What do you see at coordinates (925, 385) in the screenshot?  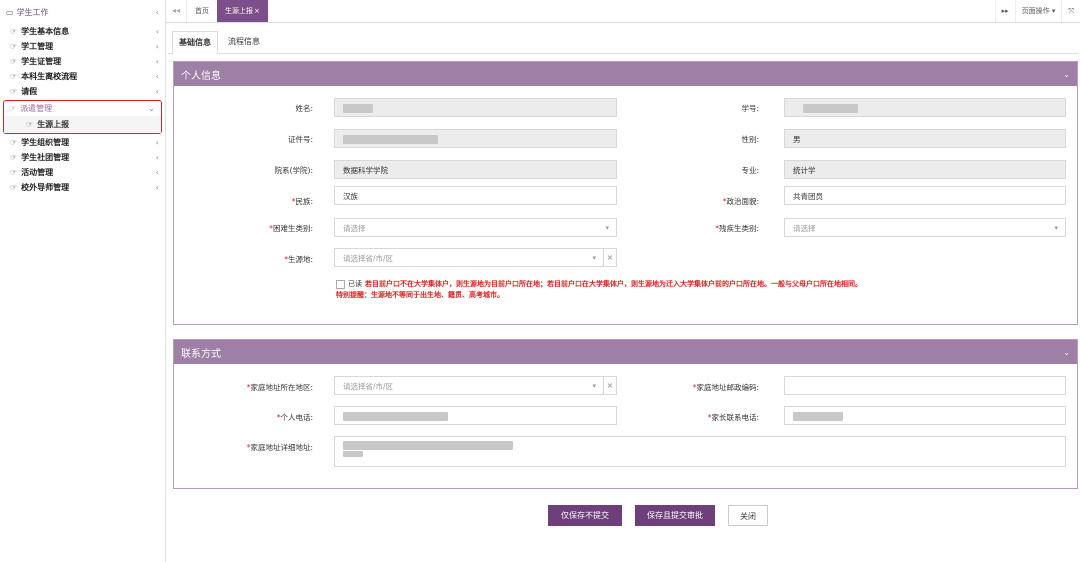 I see `postcode-input` at bounding box center [925, 385].